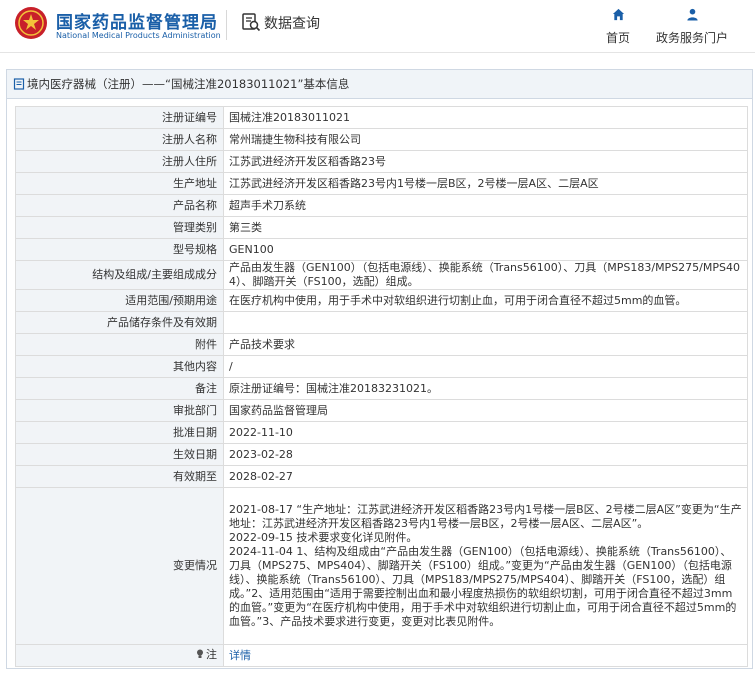 The width and height of the screenshot is (755, 679). Describe the element at coordinates (691, 38) in the screenshot. I see `nav-gov-label: 政务服务门户` at that location.